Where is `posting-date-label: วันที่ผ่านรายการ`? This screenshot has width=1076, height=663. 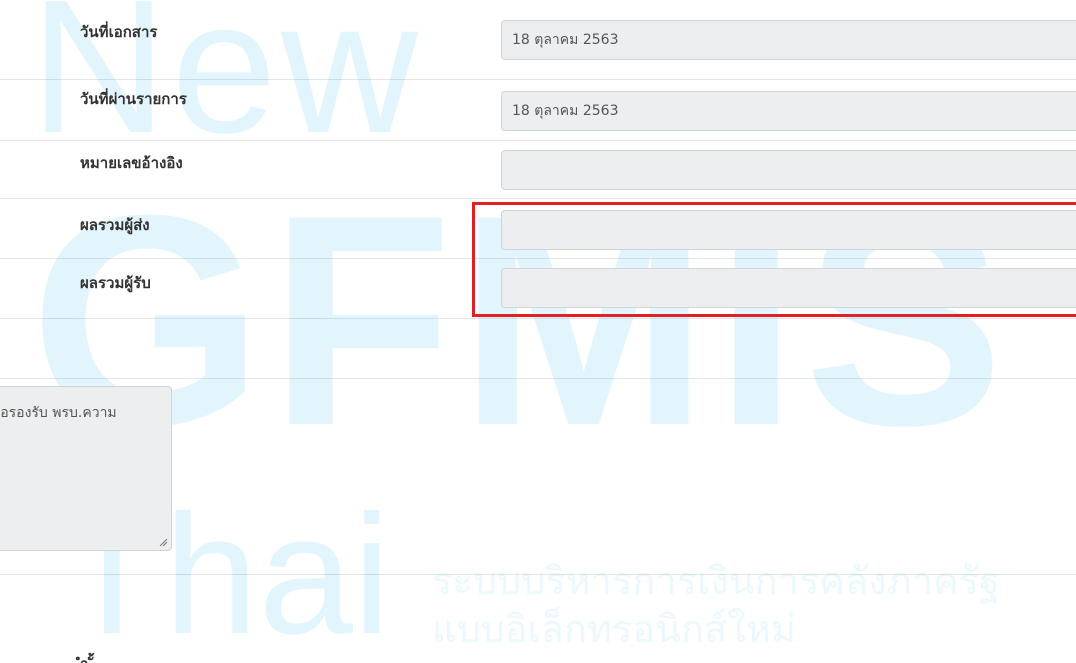 posting-date-label: วันที่ผ่านรายการ is located at coordinates (133, 99).